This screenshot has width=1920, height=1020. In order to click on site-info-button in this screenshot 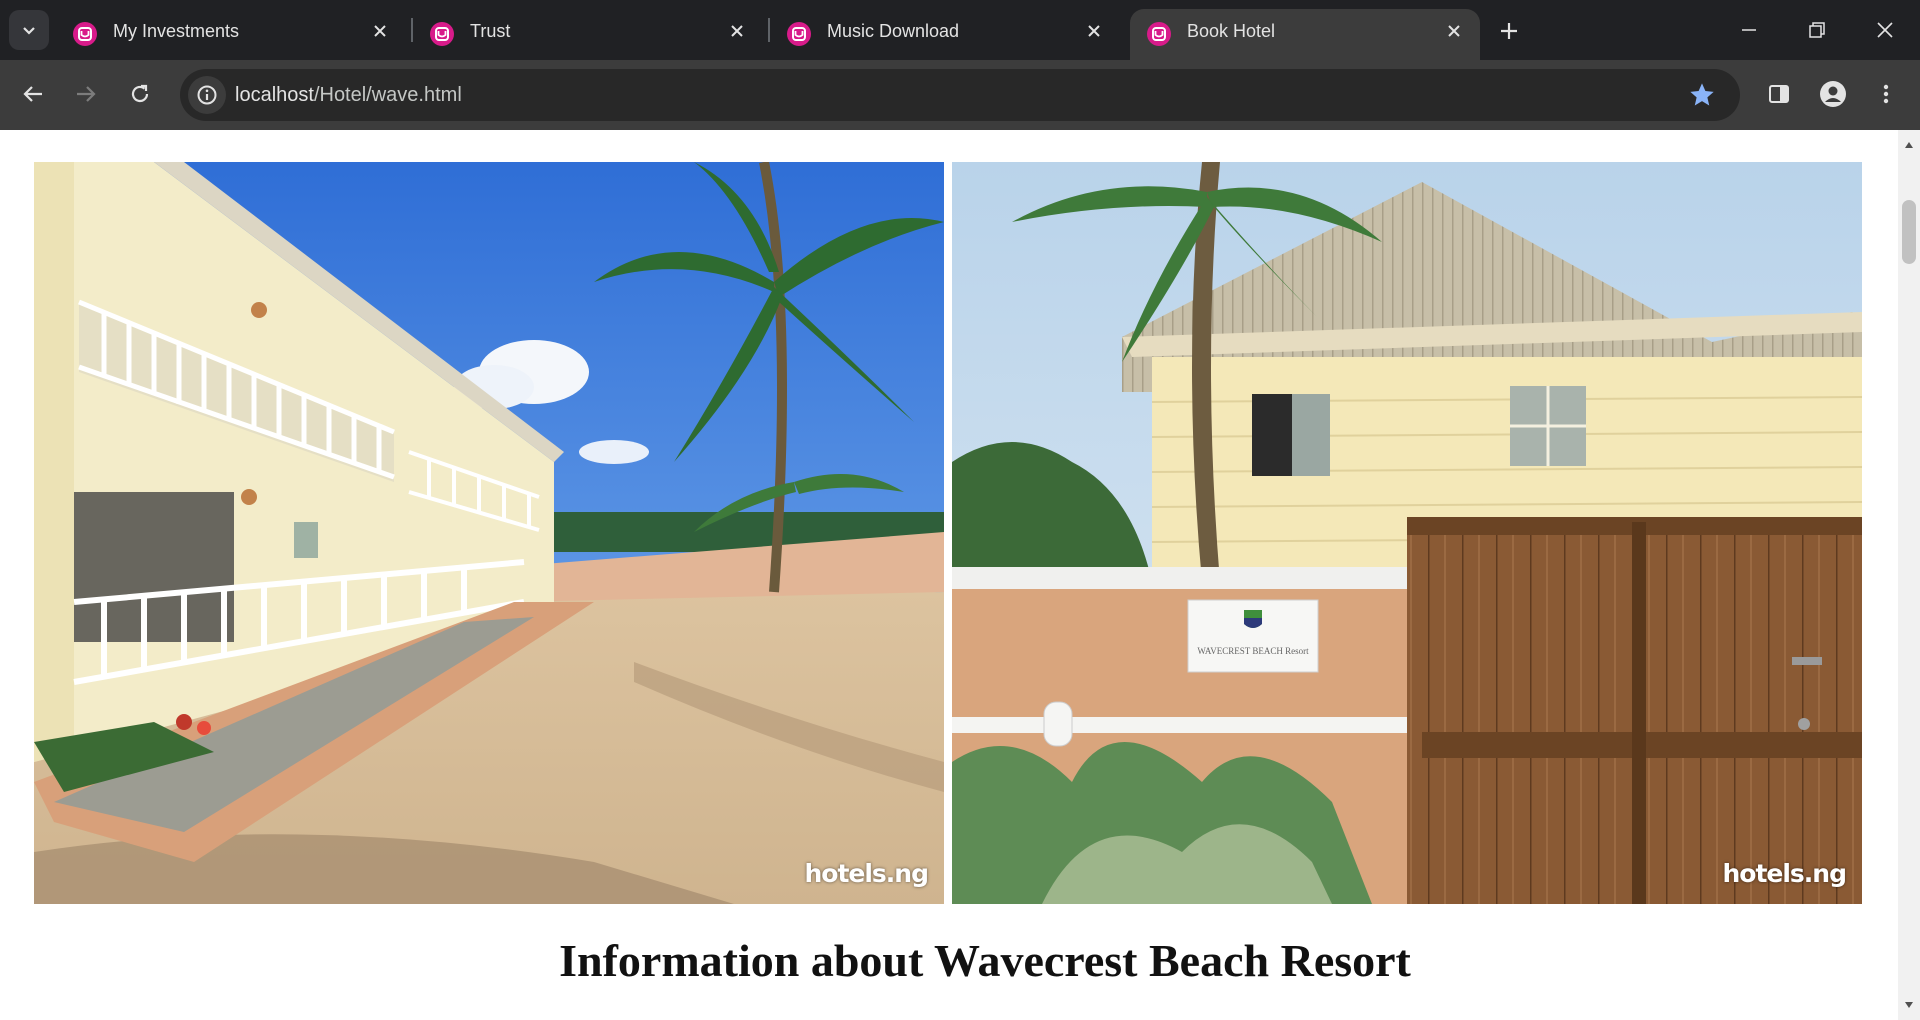, I will do `click(207, 95)`.